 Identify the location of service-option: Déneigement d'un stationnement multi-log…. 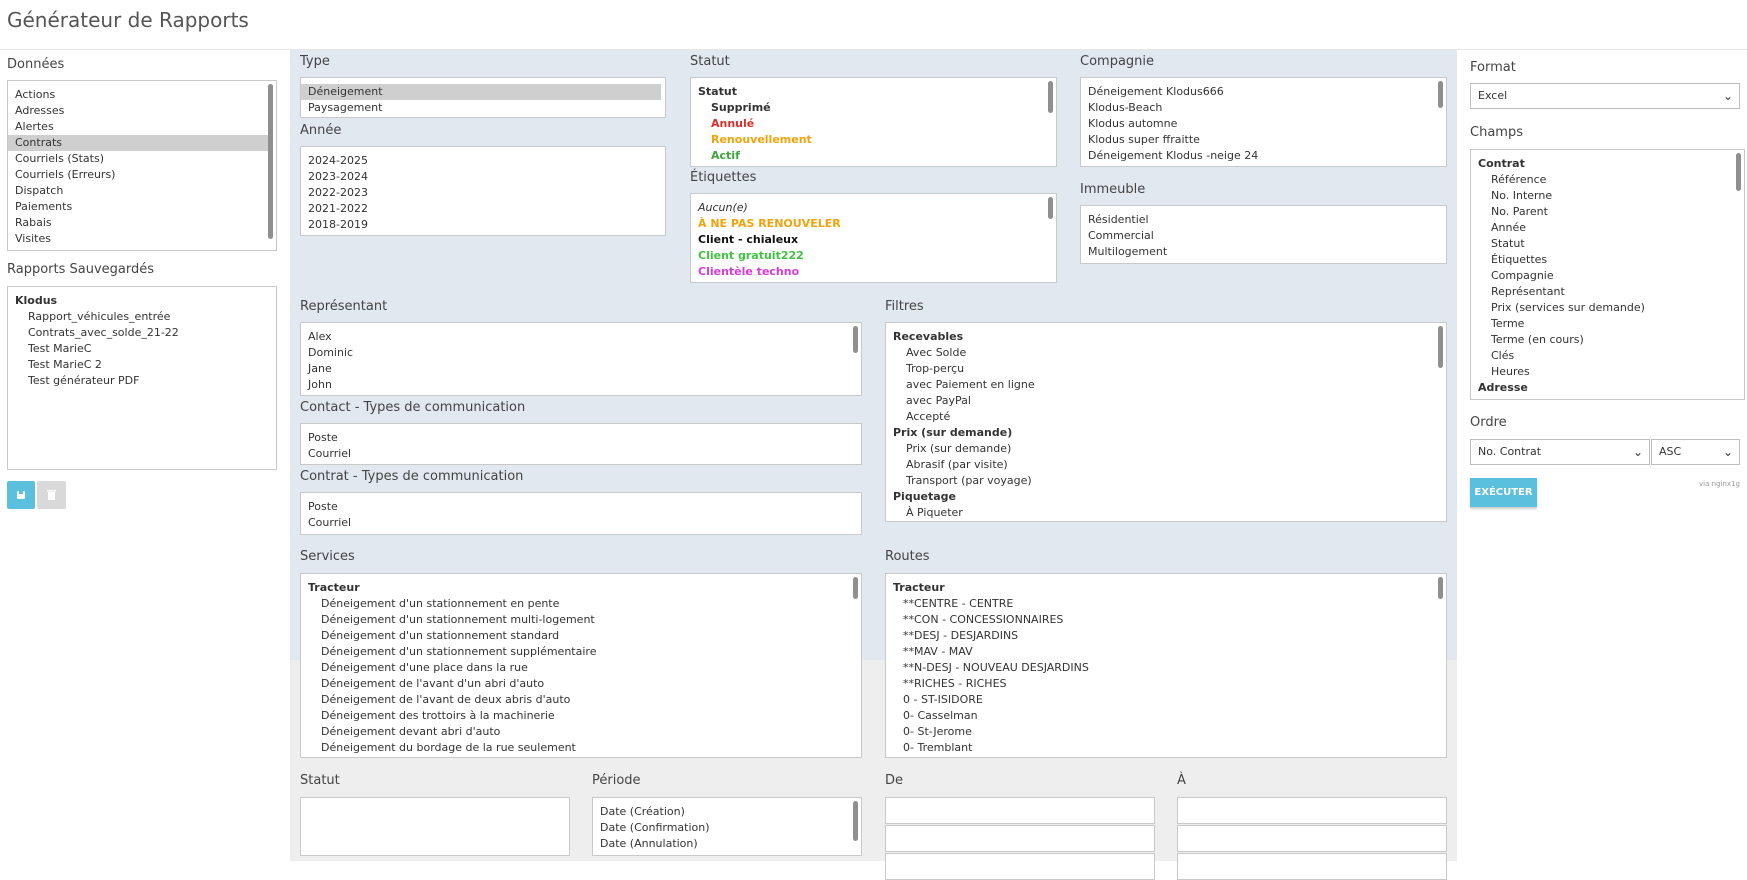
(581, 620).